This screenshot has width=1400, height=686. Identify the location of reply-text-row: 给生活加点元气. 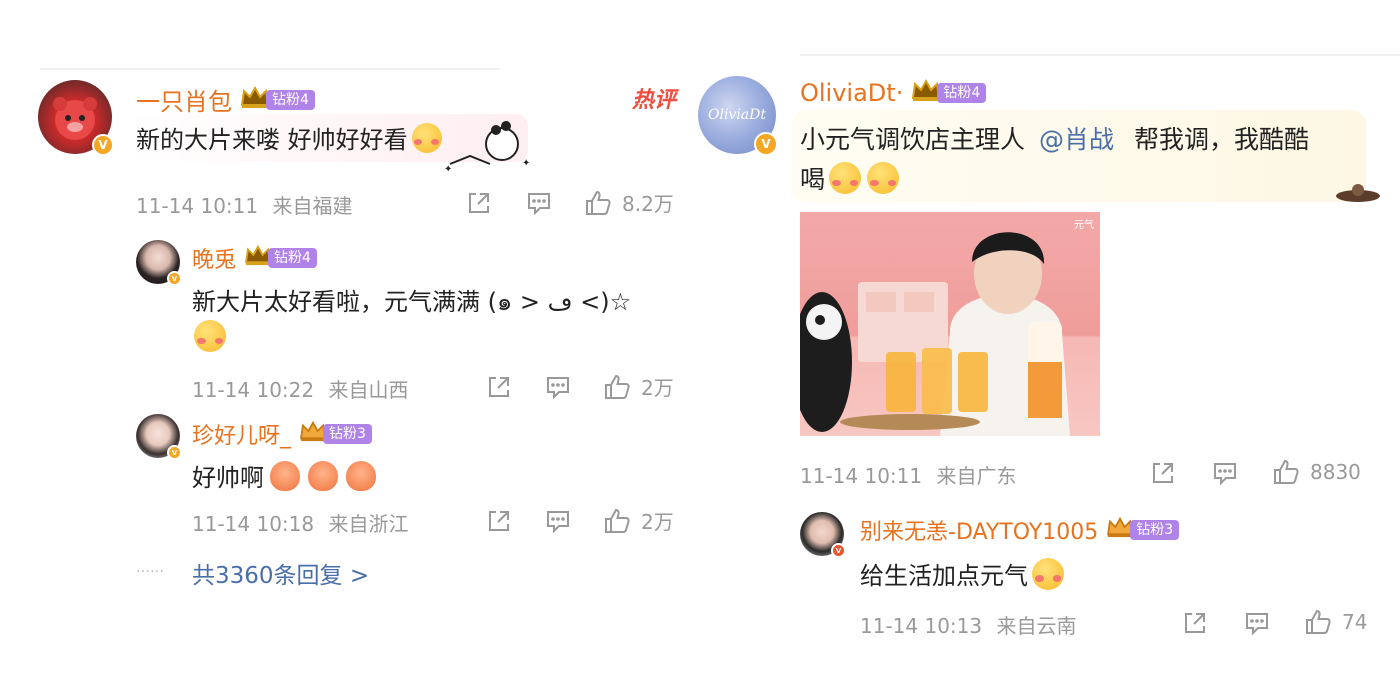
(962, 573).